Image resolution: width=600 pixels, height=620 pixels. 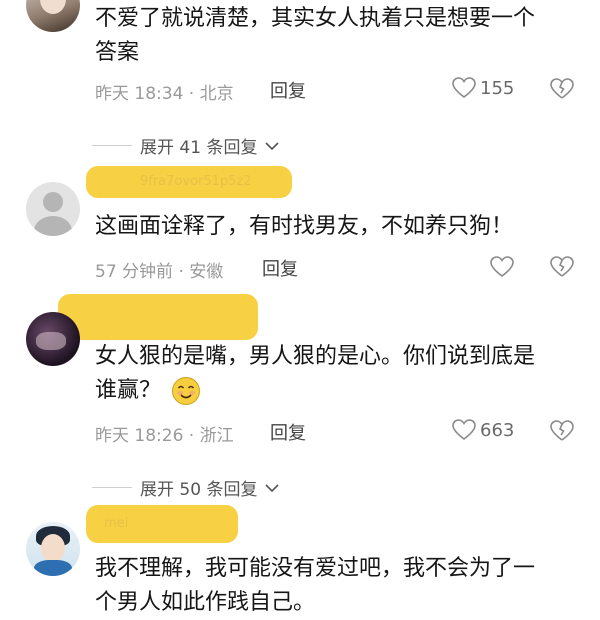 I want to click on expand-replies-button: 展开 41 条回复, so click(x=186, y=145).